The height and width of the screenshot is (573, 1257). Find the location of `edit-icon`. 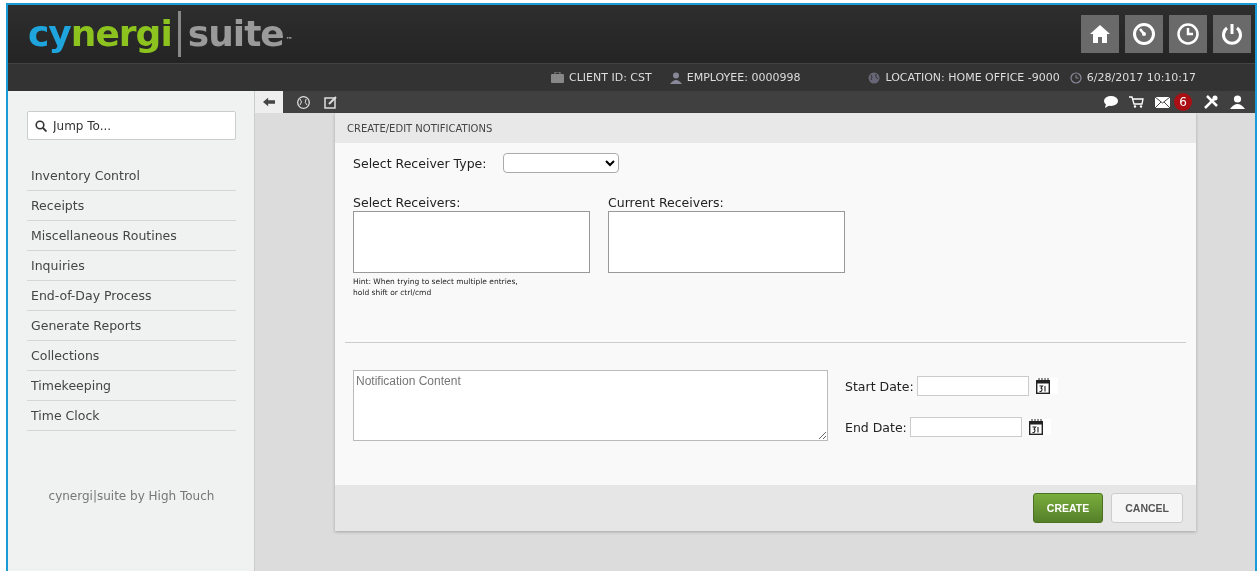

edit-icon is located at coordinates (330, 102).